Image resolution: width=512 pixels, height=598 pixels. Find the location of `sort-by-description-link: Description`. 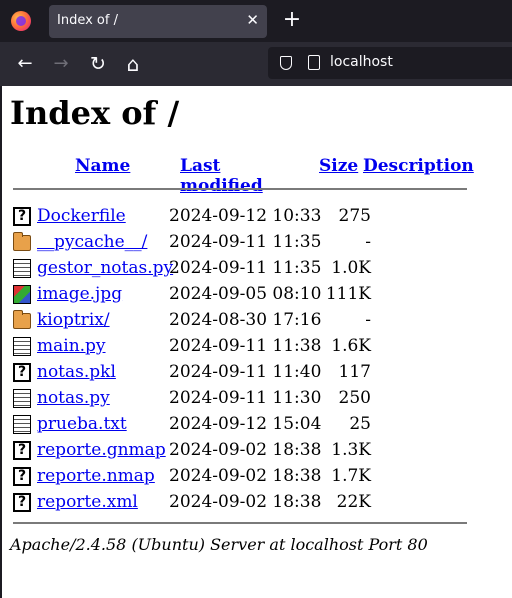

sort-by-description-link: Description is located at coordinates (418, 166).